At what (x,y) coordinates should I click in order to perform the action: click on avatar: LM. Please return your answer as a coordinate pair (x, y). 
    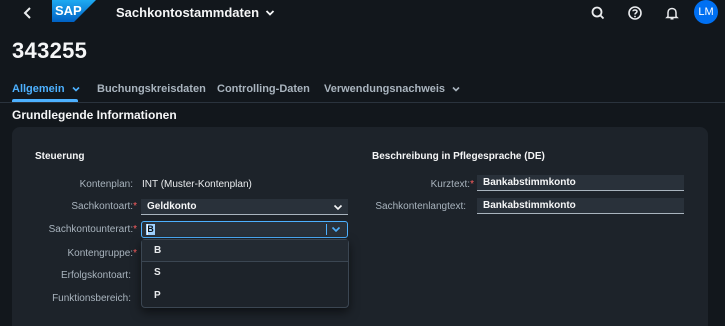
    Looking at the image, I should click on (706, 12).